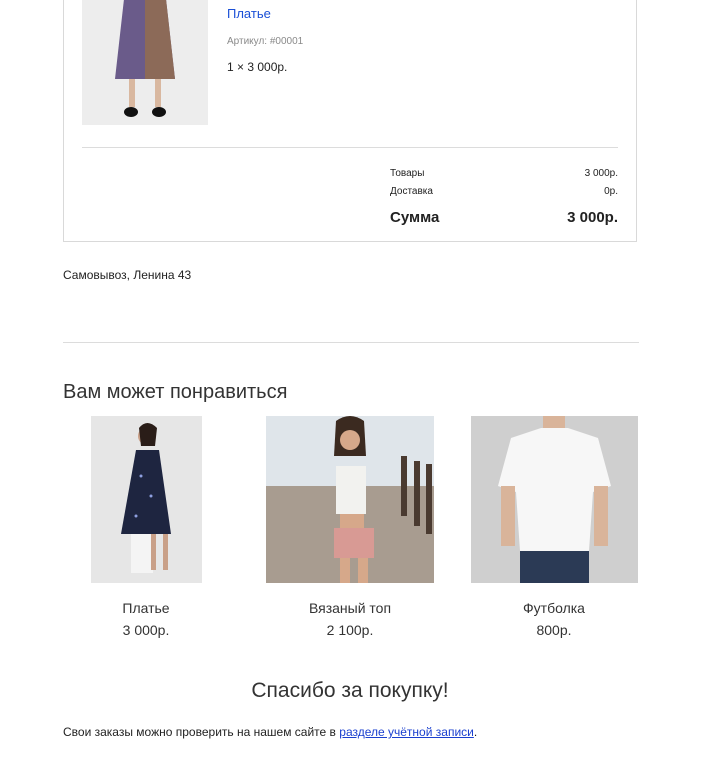 The height and width of the screenshot is (757, 705). Describe the element at coordinates (351, 342) in the screenshot. I see `section-divider` at that location.